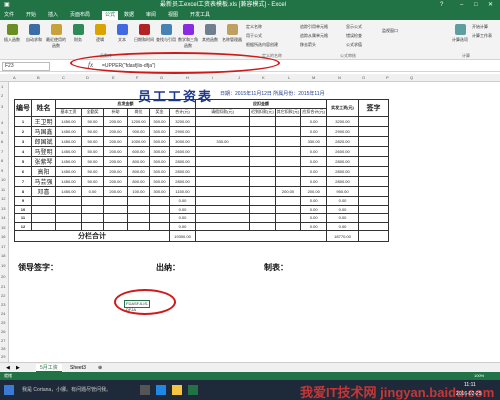 Image resolution: width=500 pixels, height=400 pixels. What do you see at coordinates (31, 15) in the screenshot?
I see `tab-home: 开始` at bounding box center [31, 15].